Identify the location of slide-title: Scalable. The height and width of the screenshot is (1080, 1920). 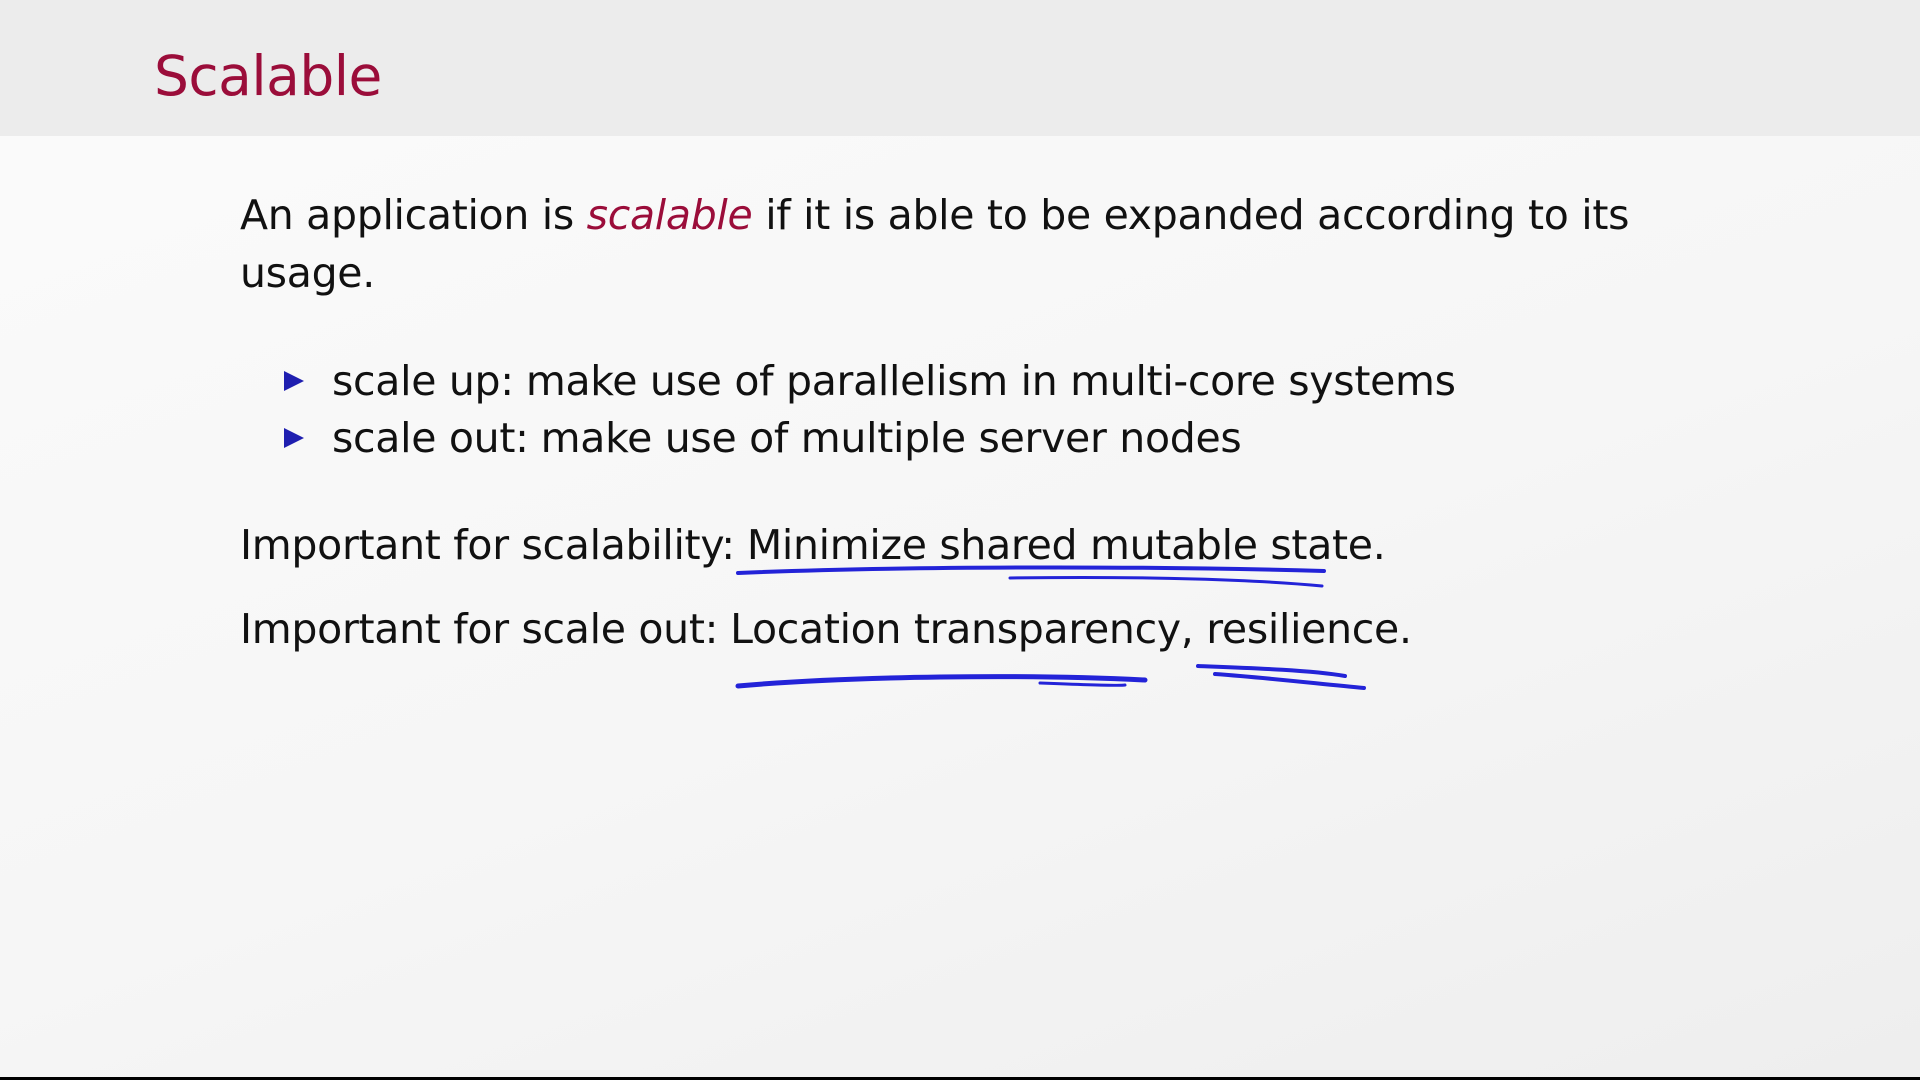
(268, 76).